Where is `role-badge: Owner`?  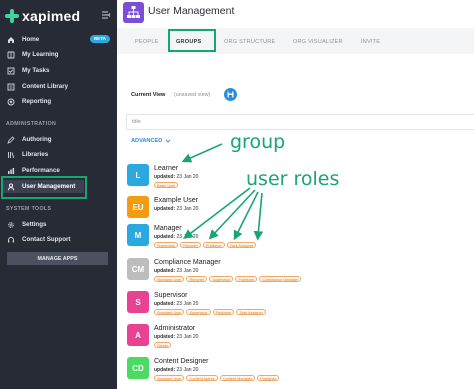
role-badge: Owner is located at coordinates (163, 345).